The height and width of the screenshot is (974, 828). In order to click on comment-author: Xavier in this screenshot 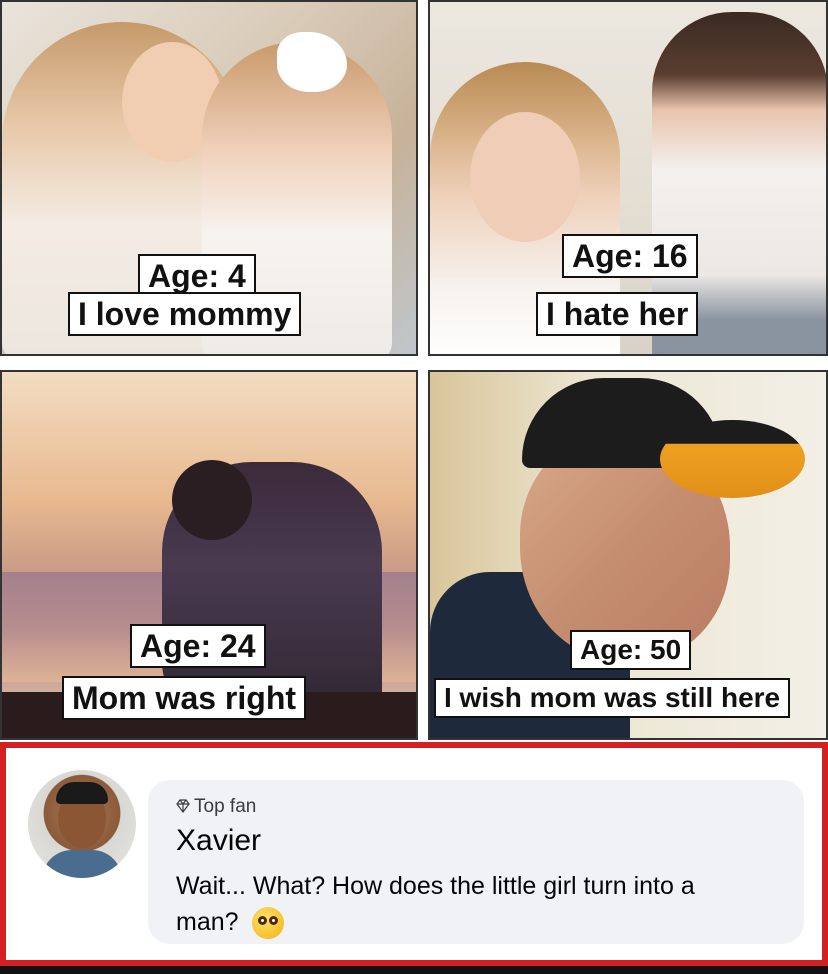, I will do `click(218, 841)`.